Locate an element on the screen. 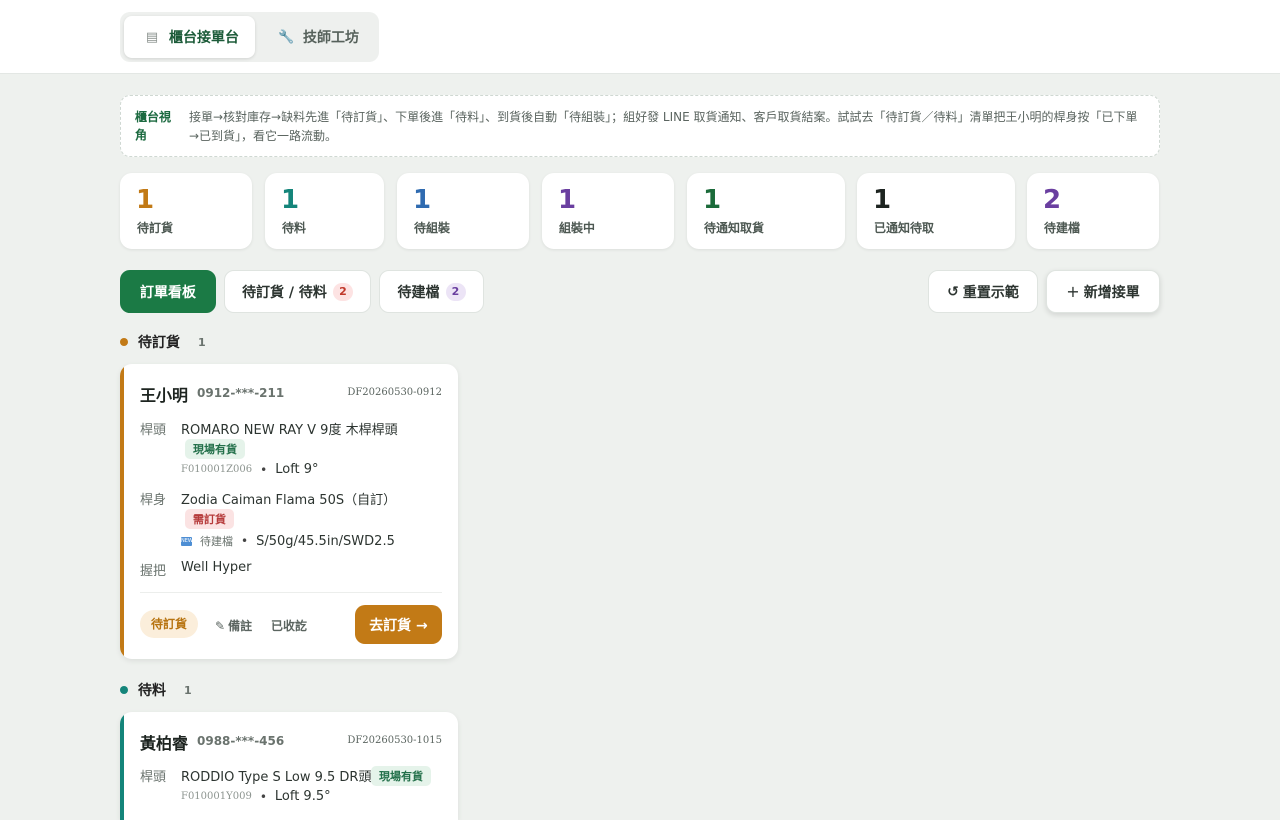  shaft-spec: S/50g/45.5in/SWD2.5 is located at coordinates (325, 541).